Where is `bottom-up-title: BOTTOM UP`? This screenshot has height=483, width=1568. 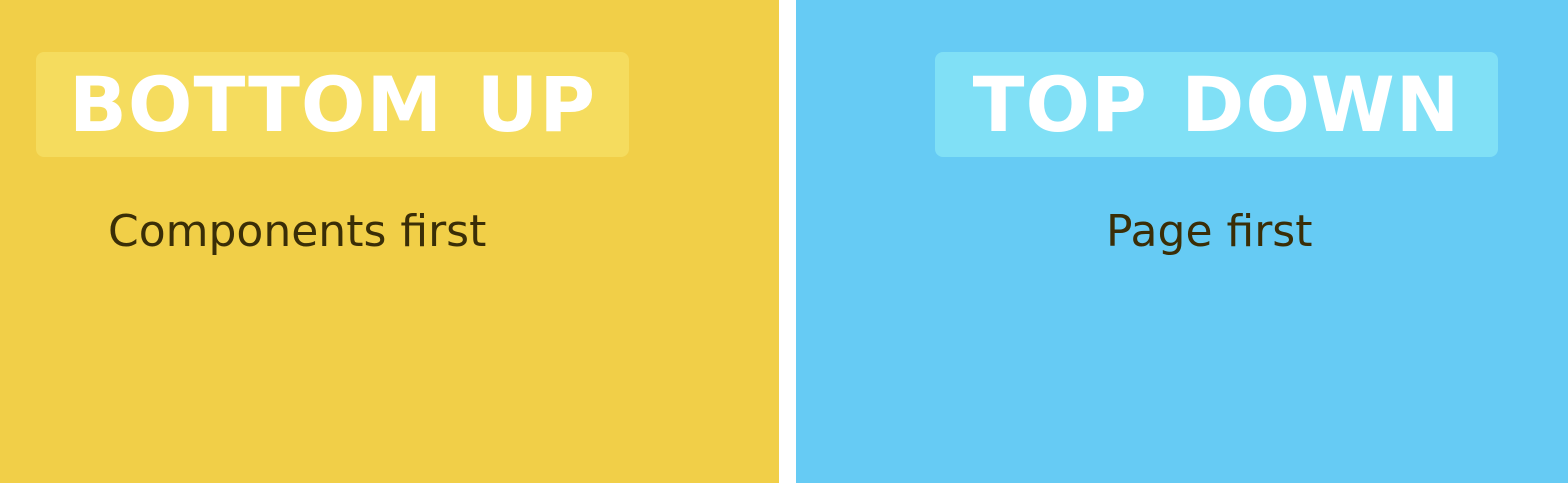
bottom-up-title: BOTTOM UP is located at coordinates (332, 104).